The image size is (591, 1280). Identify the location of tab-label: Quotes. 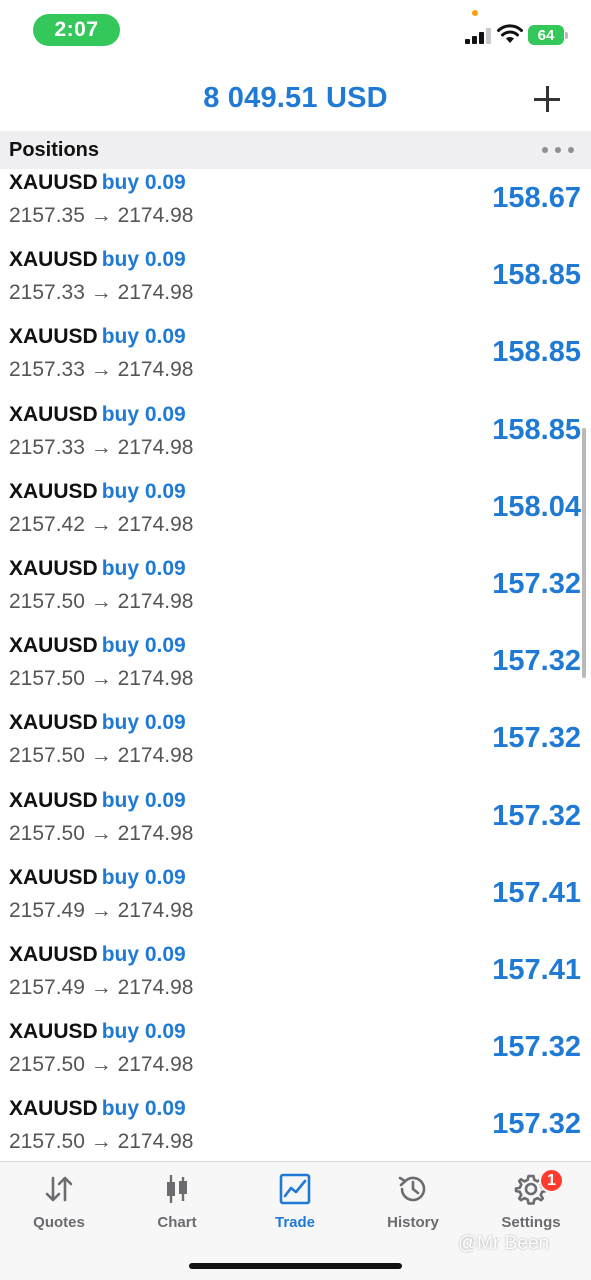
(59, 1222).